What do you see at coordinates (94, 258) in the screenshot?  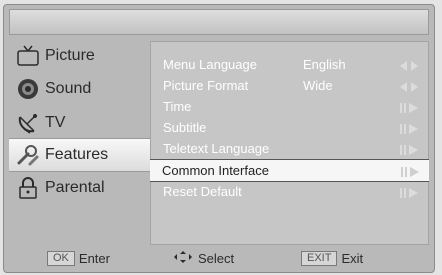 I see `enter-label: Enter` at bounding box center [94, 258].